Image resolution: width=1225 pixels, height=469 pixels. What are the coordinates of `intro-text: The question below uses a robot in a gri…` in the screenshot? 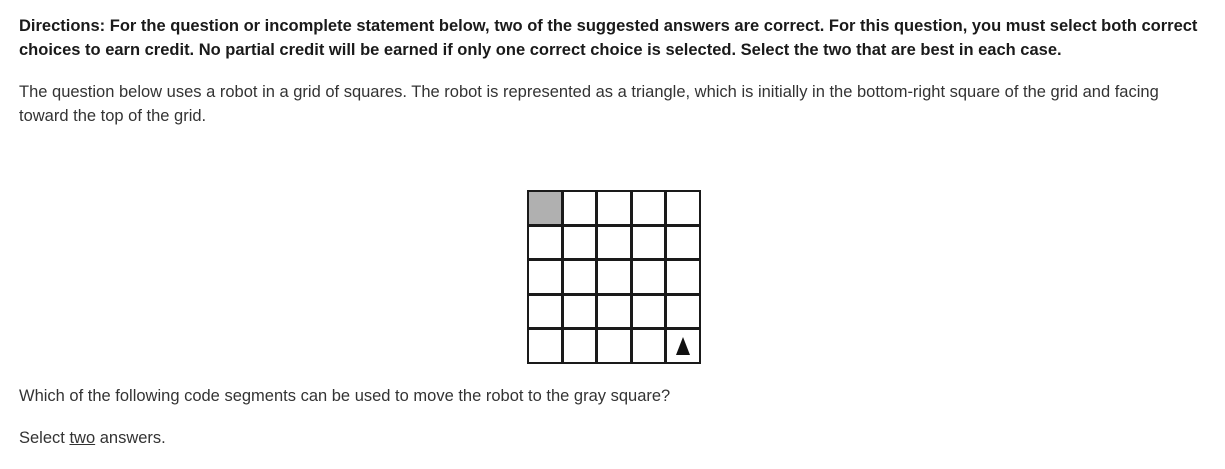 It's located at (589, 104).